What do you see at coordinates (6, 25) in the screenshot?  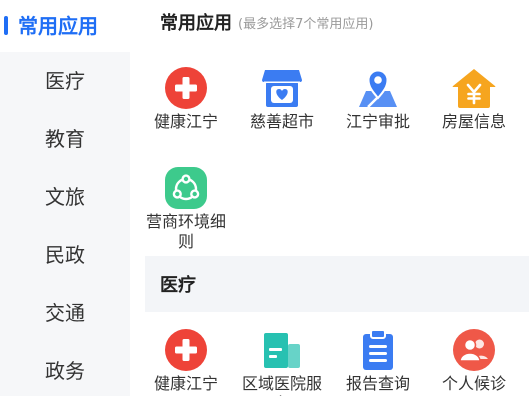 I see `active-indicator` at bounding box center [6, 25].